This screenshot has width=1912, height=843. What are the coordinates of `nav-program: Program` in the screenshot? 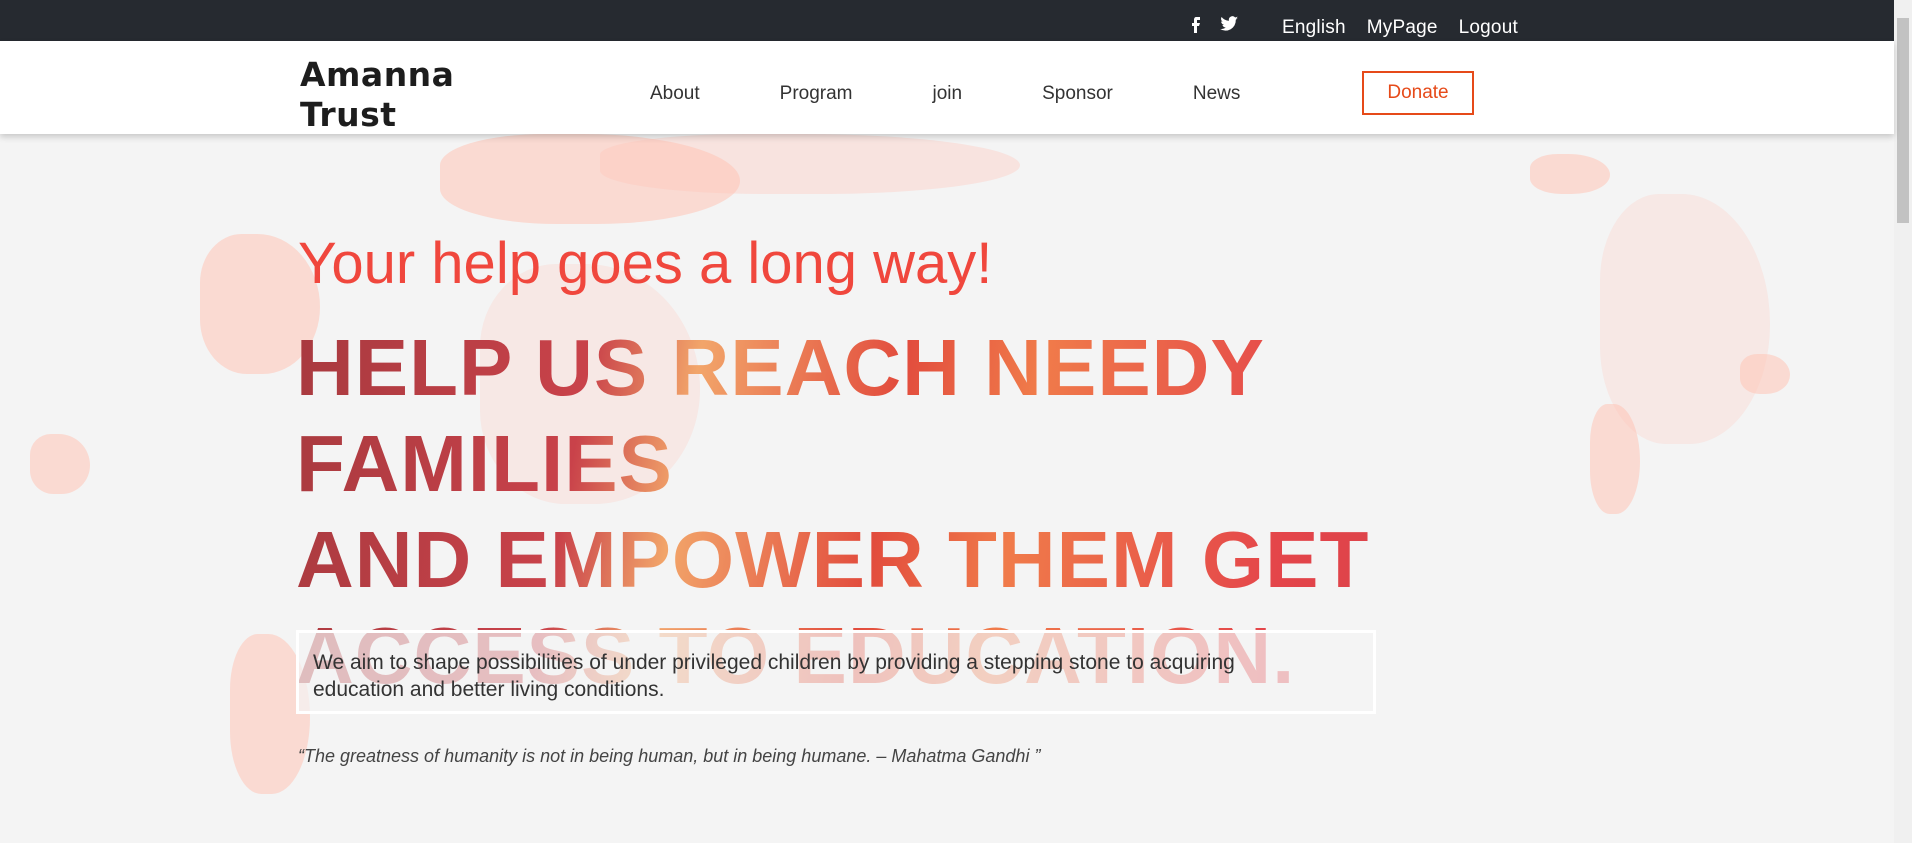 It's located at (816, 94).